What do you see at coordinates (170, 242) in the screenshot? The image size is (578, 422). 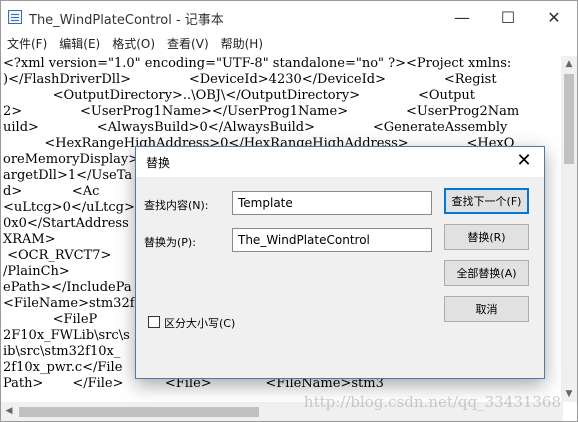 I see `replace-label: 替换为(P):` at bounding box center [170, 242].